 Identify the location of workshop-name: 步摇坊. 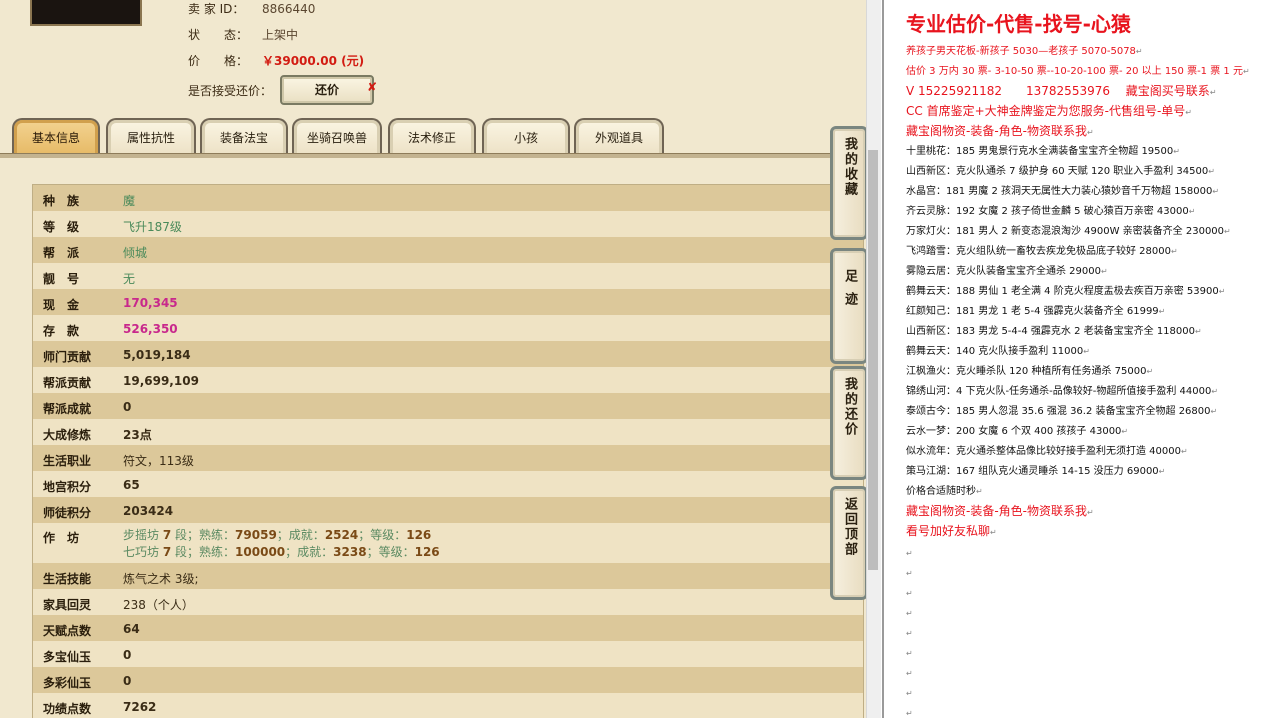
(141, 535).